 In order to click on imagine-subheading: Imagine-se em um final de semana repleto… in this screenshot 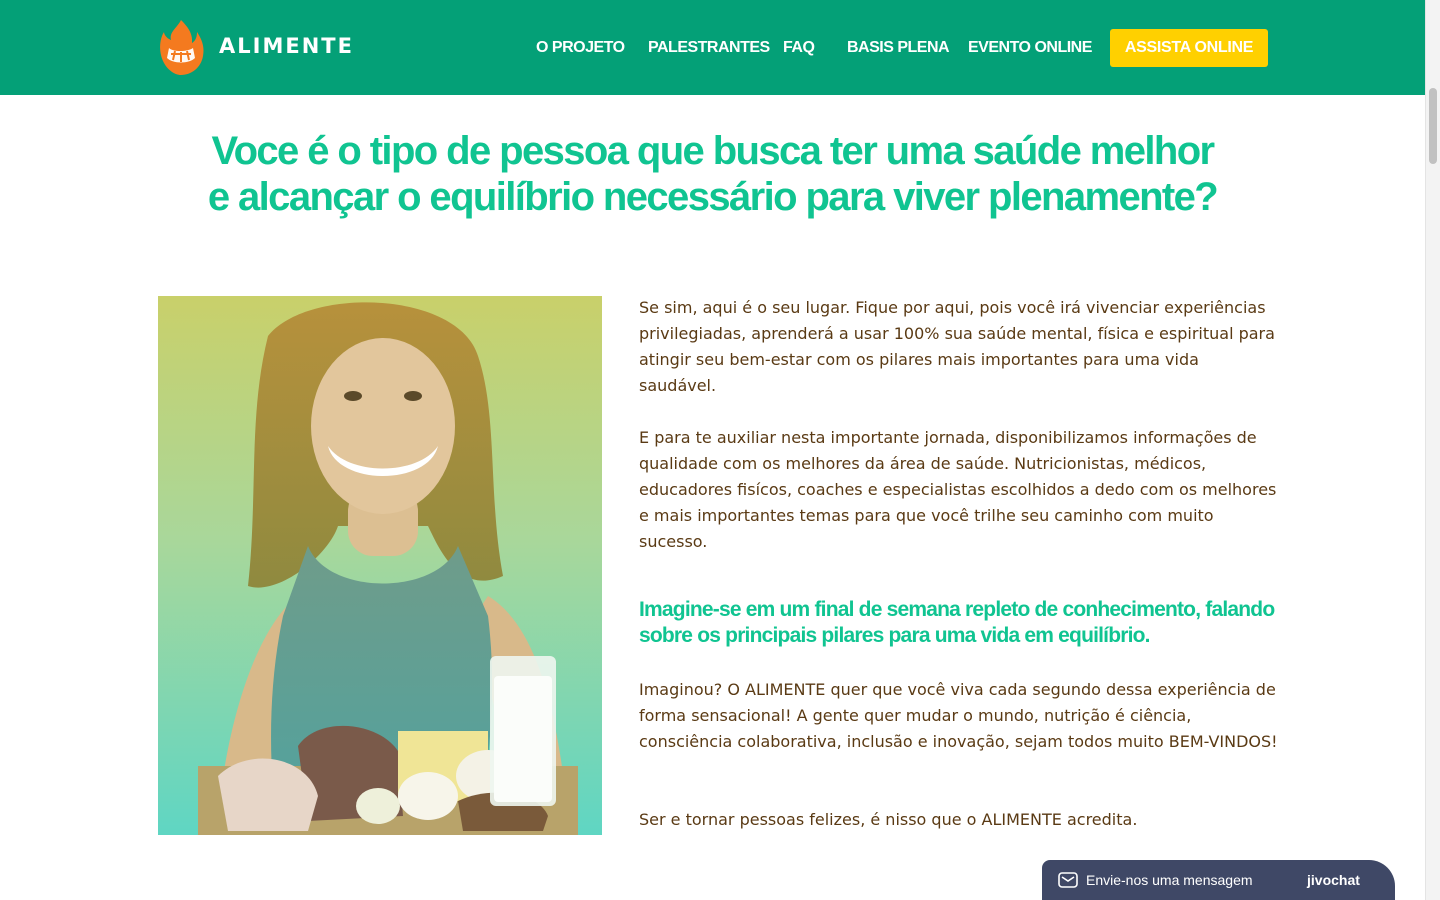, I will do `click(957, 622)`.